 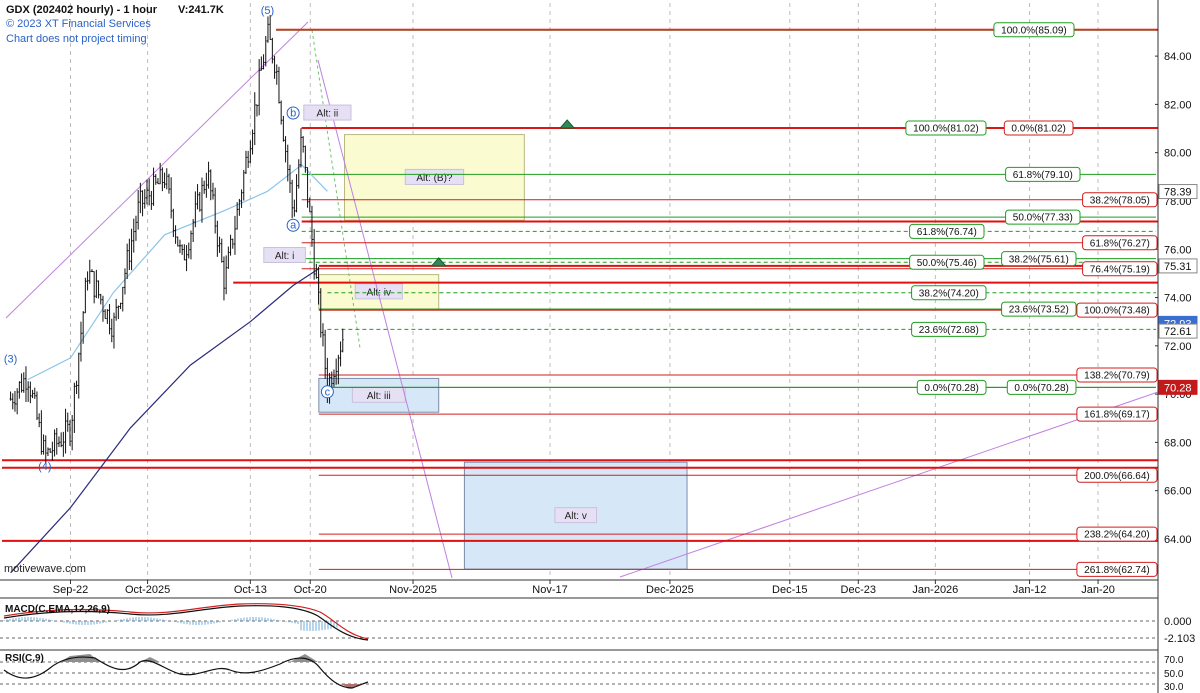 What do you see at coordinates (147, 590) in the screenshot?
I see `x-tick-label: Oct-2025` at bounding box center [147, 590].